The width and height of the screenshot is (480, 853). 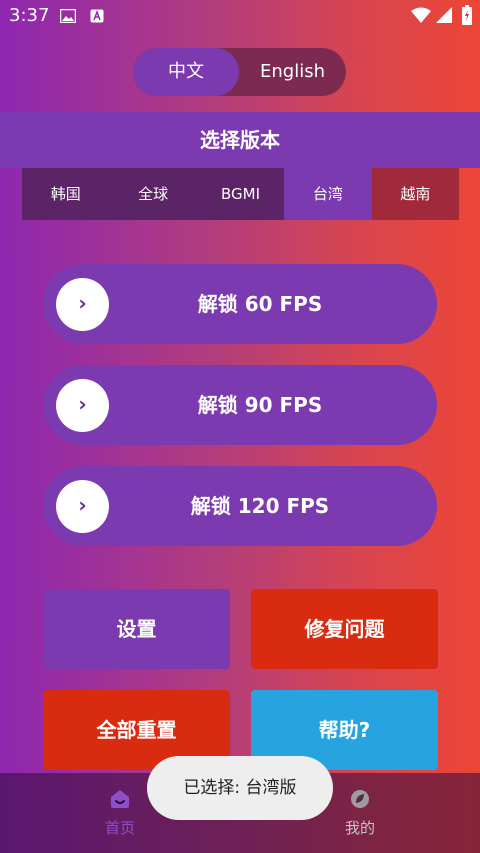 I want to click on title-bar: 选择版本, so click(x=240, y=140).